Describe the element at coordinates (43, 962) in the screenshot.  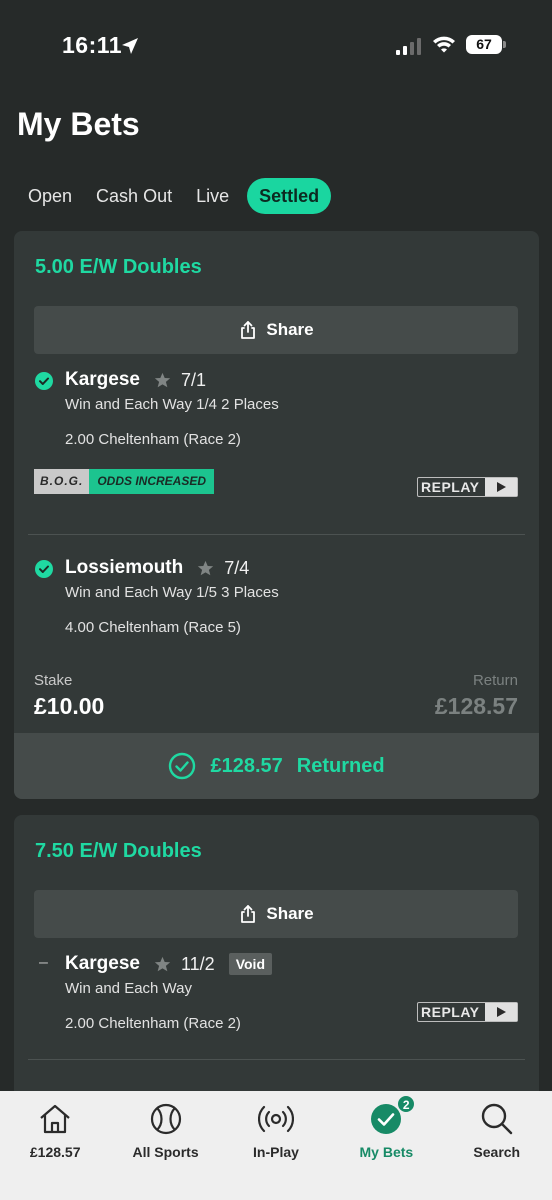
I see `dash-icon: –` at that location.